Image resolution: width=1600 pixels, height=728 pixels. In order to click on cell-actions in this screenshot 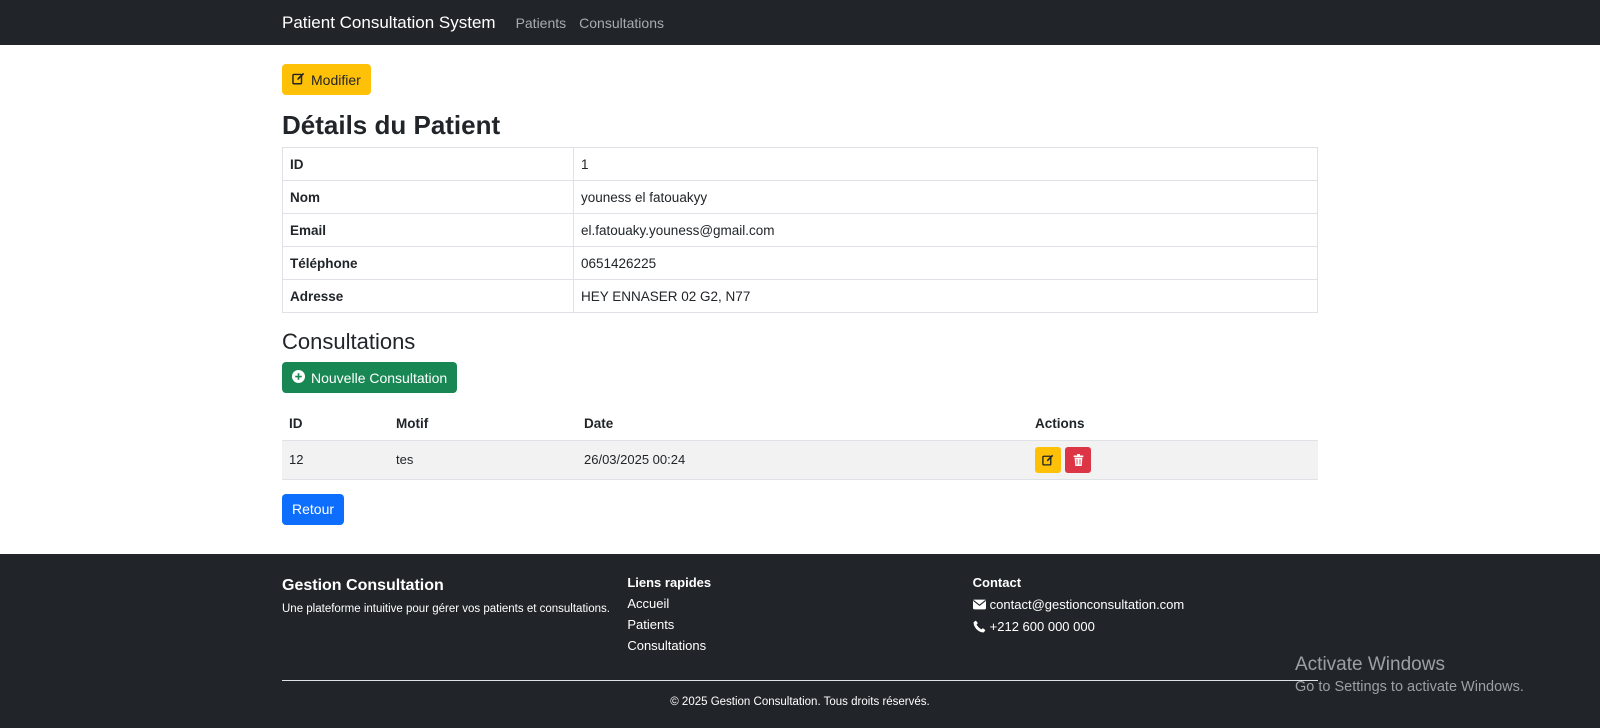, I will do `click(1173, 460)`.